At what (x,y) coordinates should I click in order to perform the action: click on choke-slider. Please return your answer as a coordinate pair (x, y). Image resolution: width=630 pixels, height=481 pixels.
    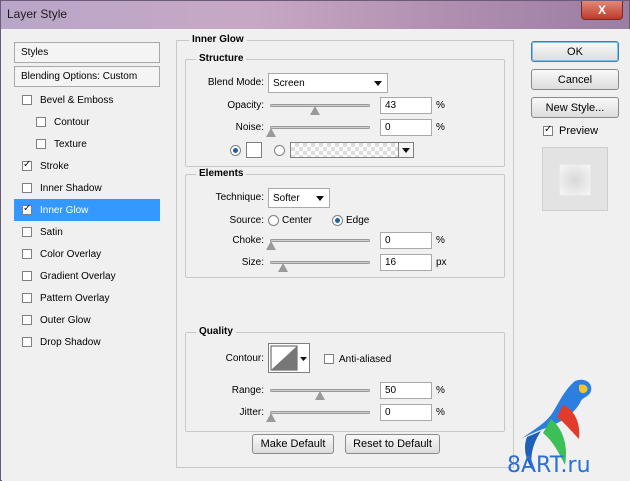
    Looking at the image, I should click on (320, 240).